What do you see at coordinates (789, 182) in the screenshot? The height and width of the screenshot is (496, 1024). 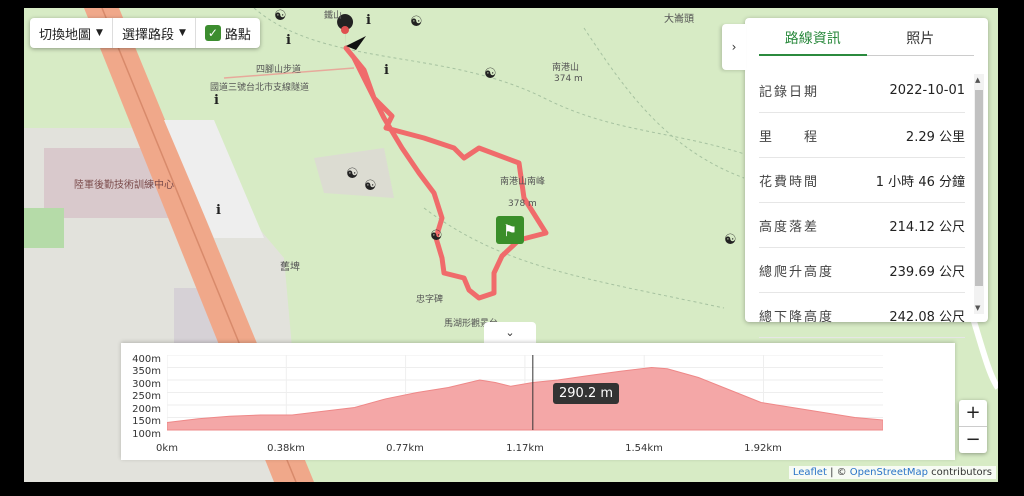 I see `stat-label: 花費時間` at bounding box center [789, 182].